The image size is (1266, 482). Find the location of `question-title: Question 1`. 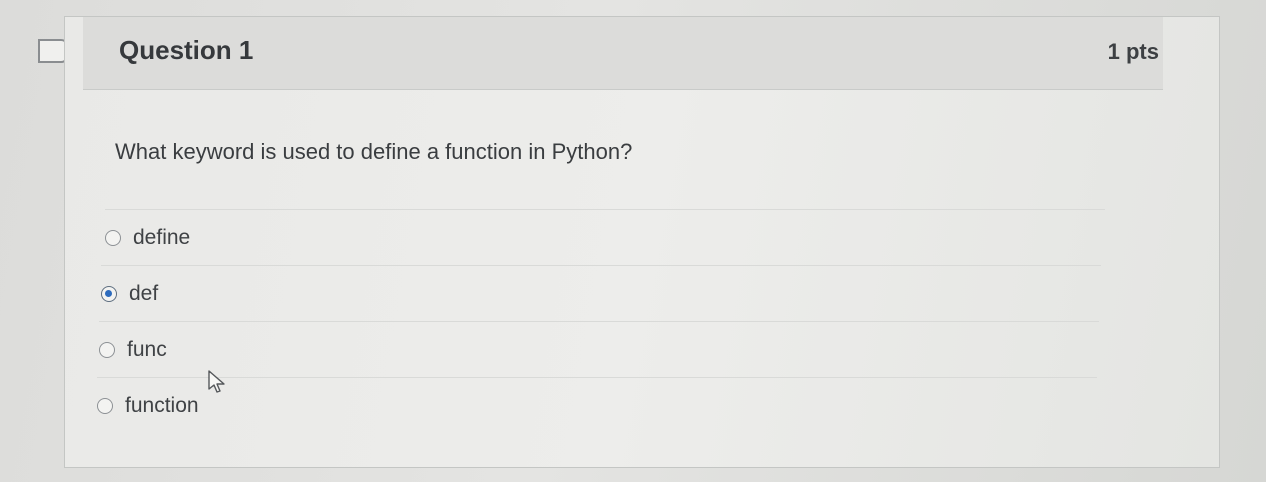

question-title: Question 1 is located at coordinates (186, 50).